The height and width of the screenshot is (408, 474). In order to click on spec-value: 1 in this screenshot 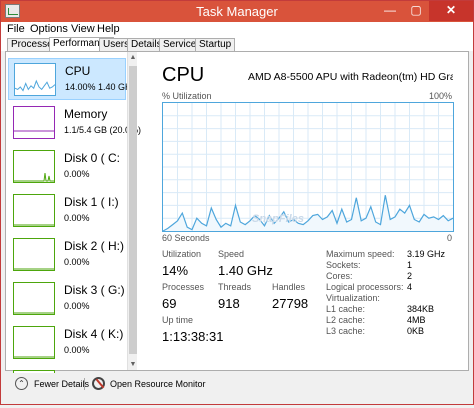, I will do `click(410, 265)`.